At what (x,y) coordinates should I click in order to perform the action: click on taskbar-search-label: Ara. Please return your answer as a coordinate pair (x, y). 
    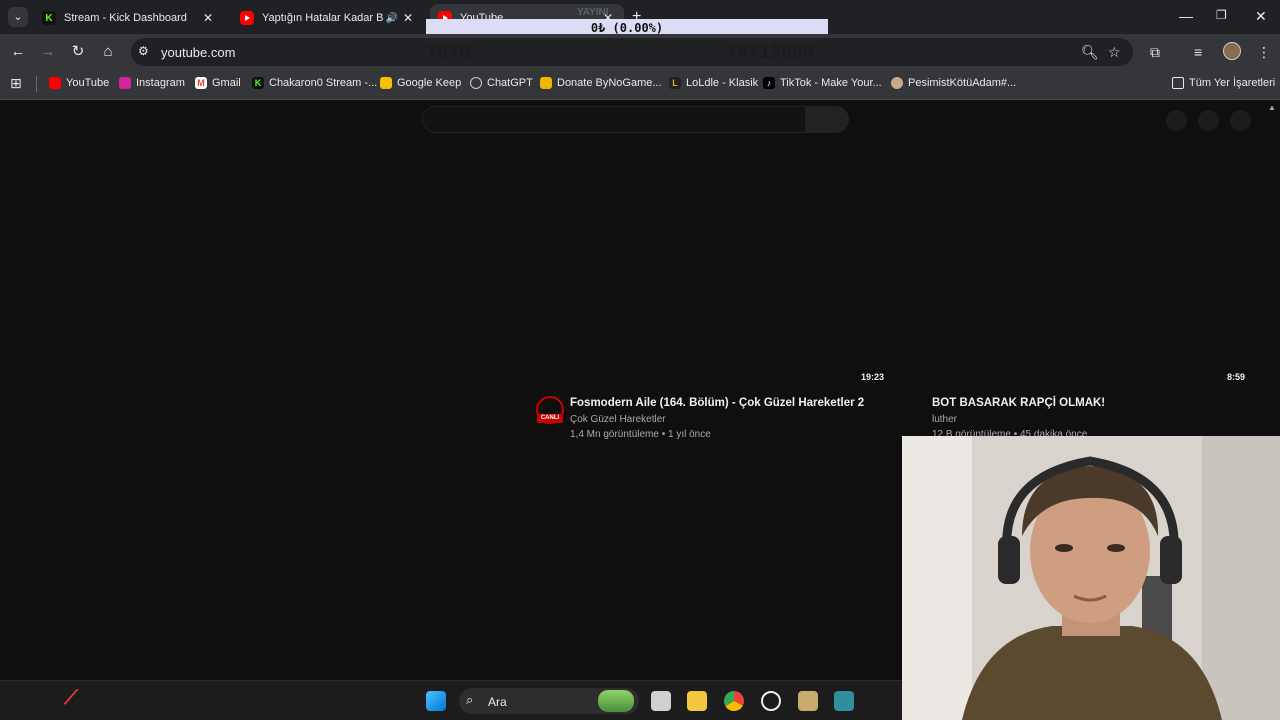
    Looking at the image, I should click on (497, 702).